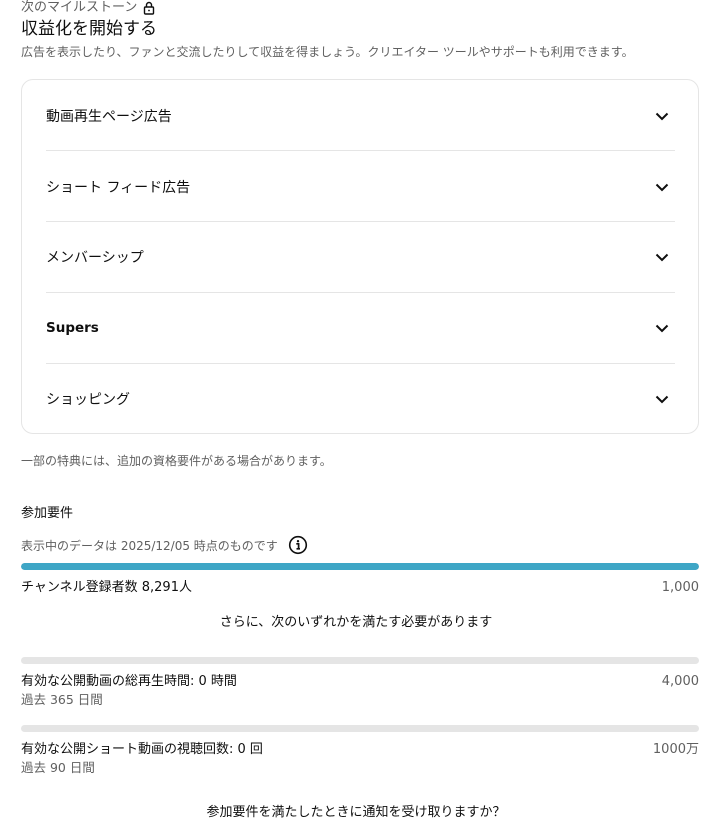 This screenshot has width=712, height=829. What do you see at coordinates (176, 461) in the screenshot?
I see `perk-note: 一部の特典には、追加の資格要件がある場合があります。` at bounding box center [176, 461].